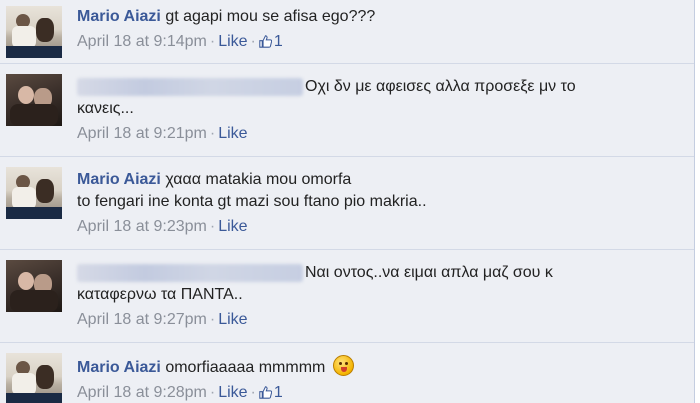 The height and width of the screenshot is (403, 700). What do you see at coordinates (380, 320) in the screenshot?
I see `comment-meta: April 18 at 9:27pm · Like` at bounding box center [380, 320].